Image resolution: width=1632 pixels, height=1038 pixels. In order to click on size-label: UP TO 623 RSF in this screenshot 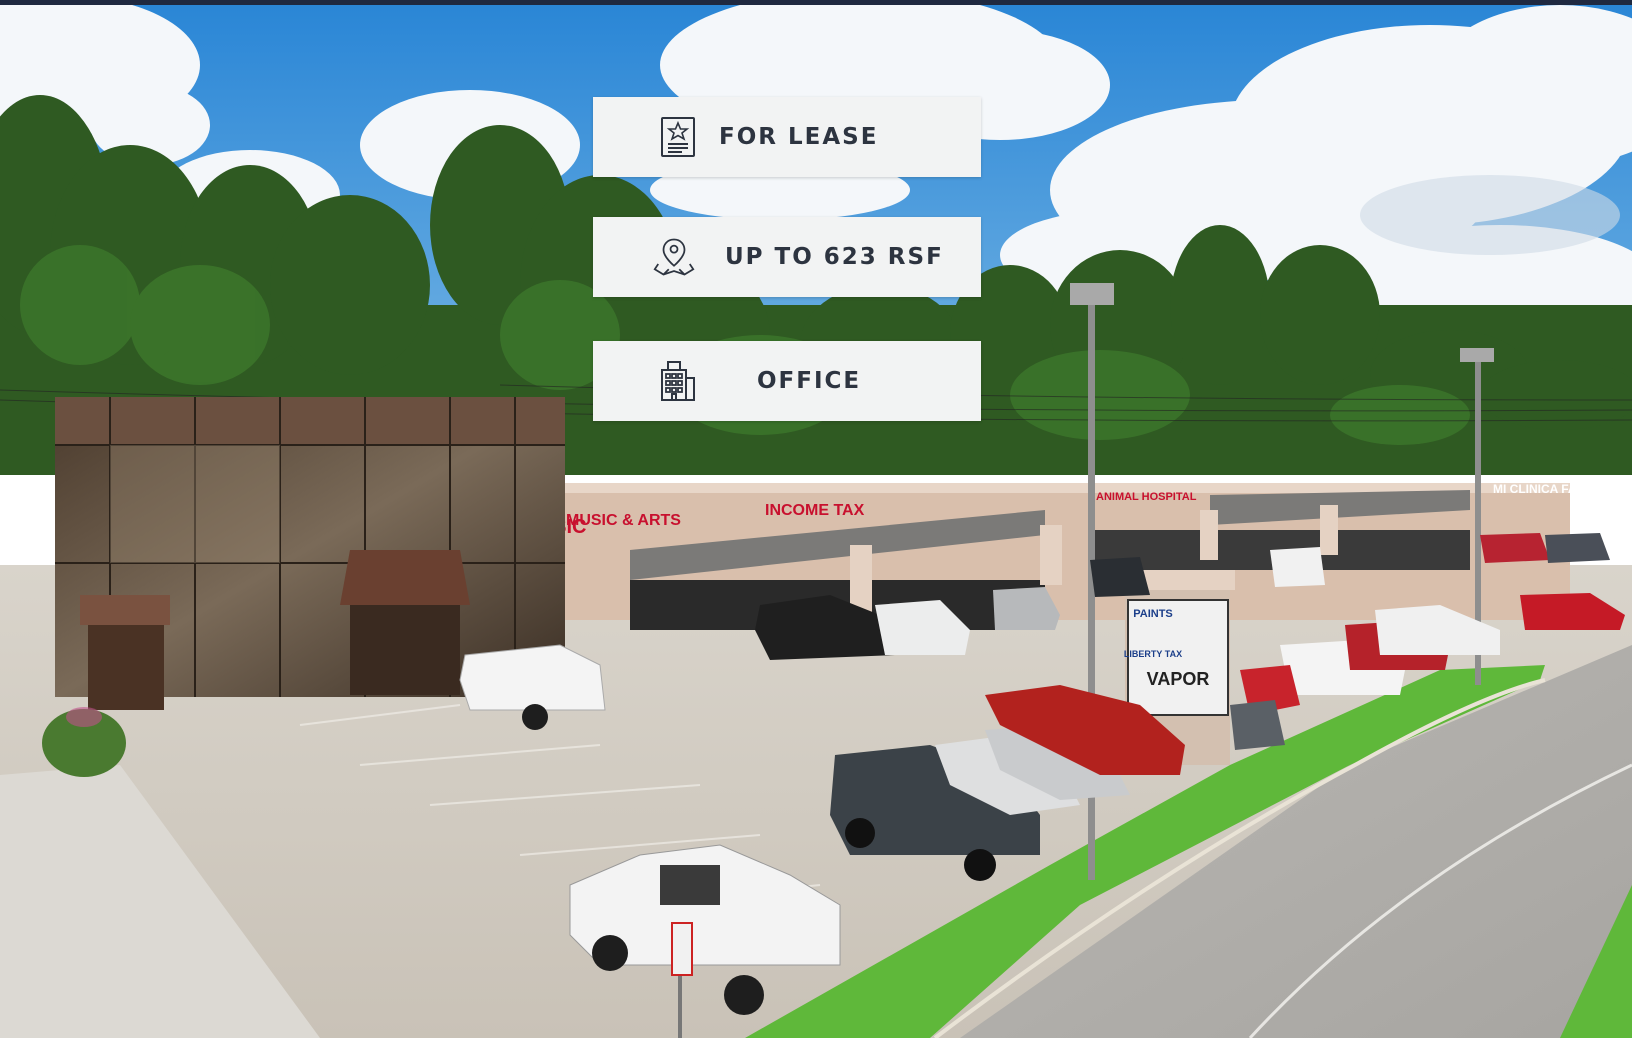, I will do `click(834, 257)`.